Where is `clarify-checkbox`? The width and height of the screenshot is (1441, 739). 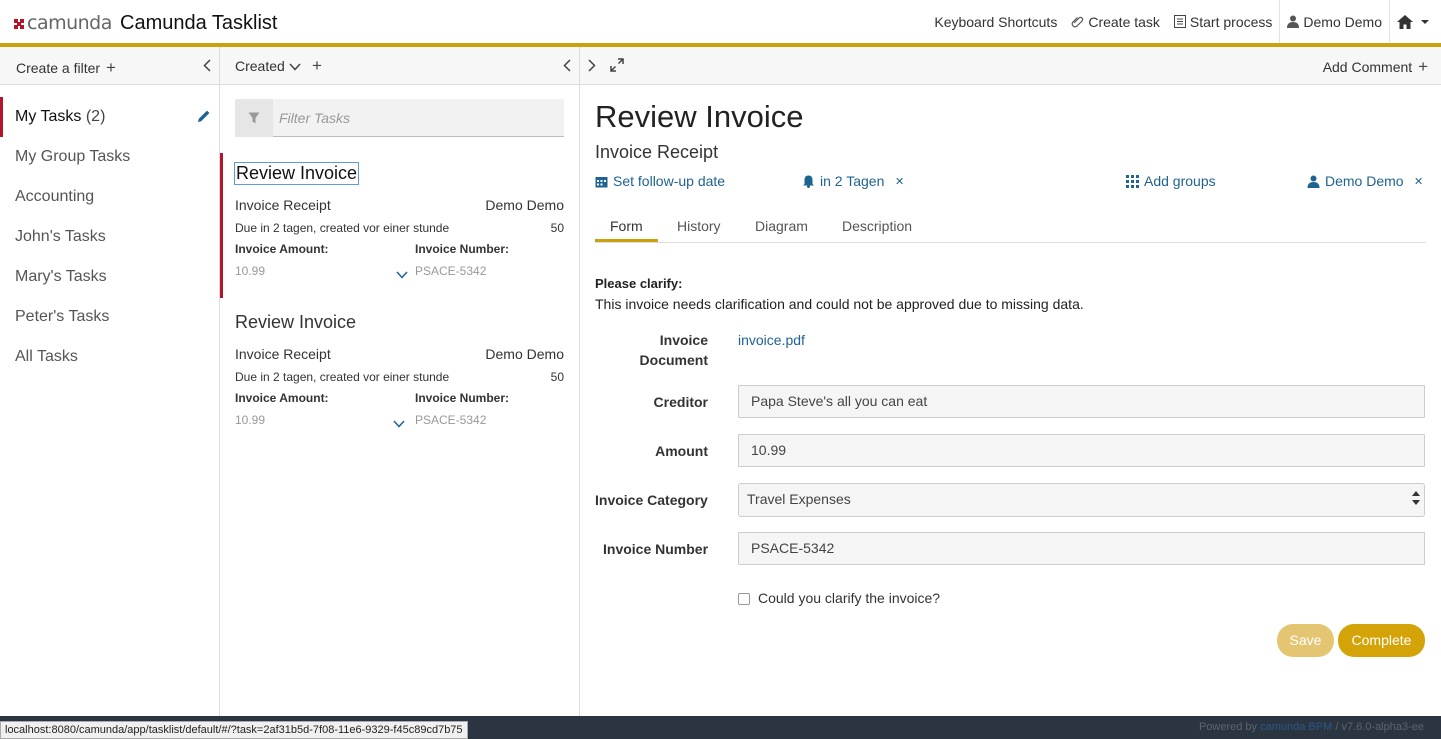 clarify-checkbox is located at coordinates (744, 599).